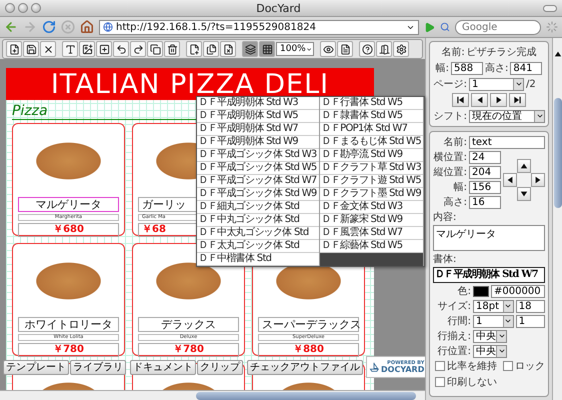 The image size is (562, 400). What do you see at coordinates (257, 168) in the screenshot?
I see `menu-item: ＤＦ平成ゴシック体 Std W5` at bounding box center [257, 168].